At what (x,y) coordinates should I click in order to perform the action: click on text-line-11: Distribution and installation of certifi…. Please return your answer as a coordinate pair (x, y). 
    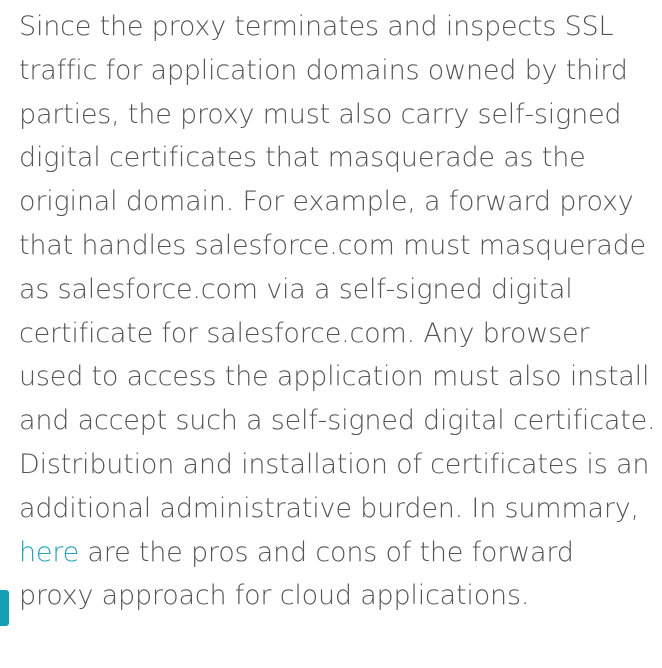
    Looking at the image, I should click on (334, 464).